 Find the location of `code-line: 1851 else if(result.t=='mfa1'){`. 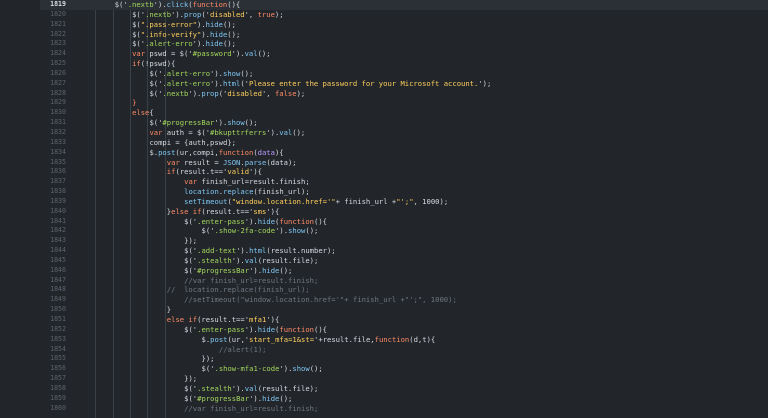

code-line: 1851 else if(result.t=='mfa1'){ is located at coordinates (404, 320).